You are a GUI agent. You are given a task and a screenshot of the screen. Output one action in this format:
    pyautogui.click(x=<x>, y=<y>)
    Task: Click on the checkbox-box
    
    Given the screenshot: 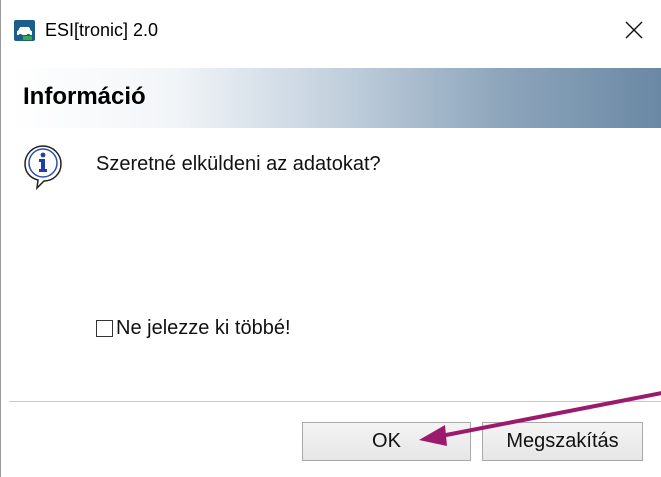 What is the action you would take?
    pyautogui.click(x=104, y=328)
    